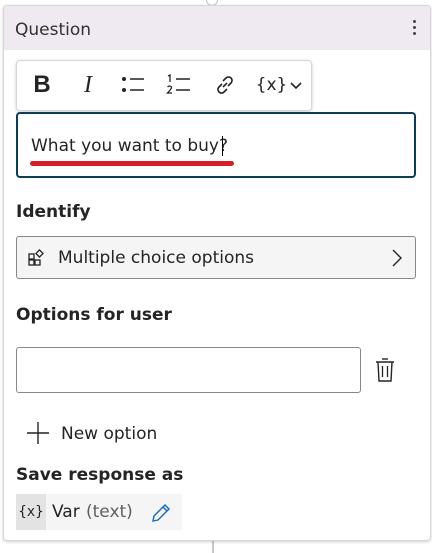 The height and width of the screenshot is (553, 432). I want to click on options-label: Options for user, so click(94, 315).